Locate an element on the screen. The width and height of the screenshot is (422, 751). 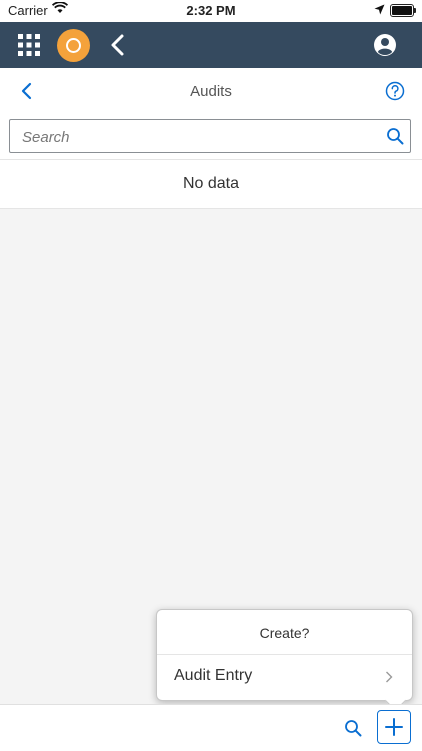
search-row is located at coordinates (211, 136).